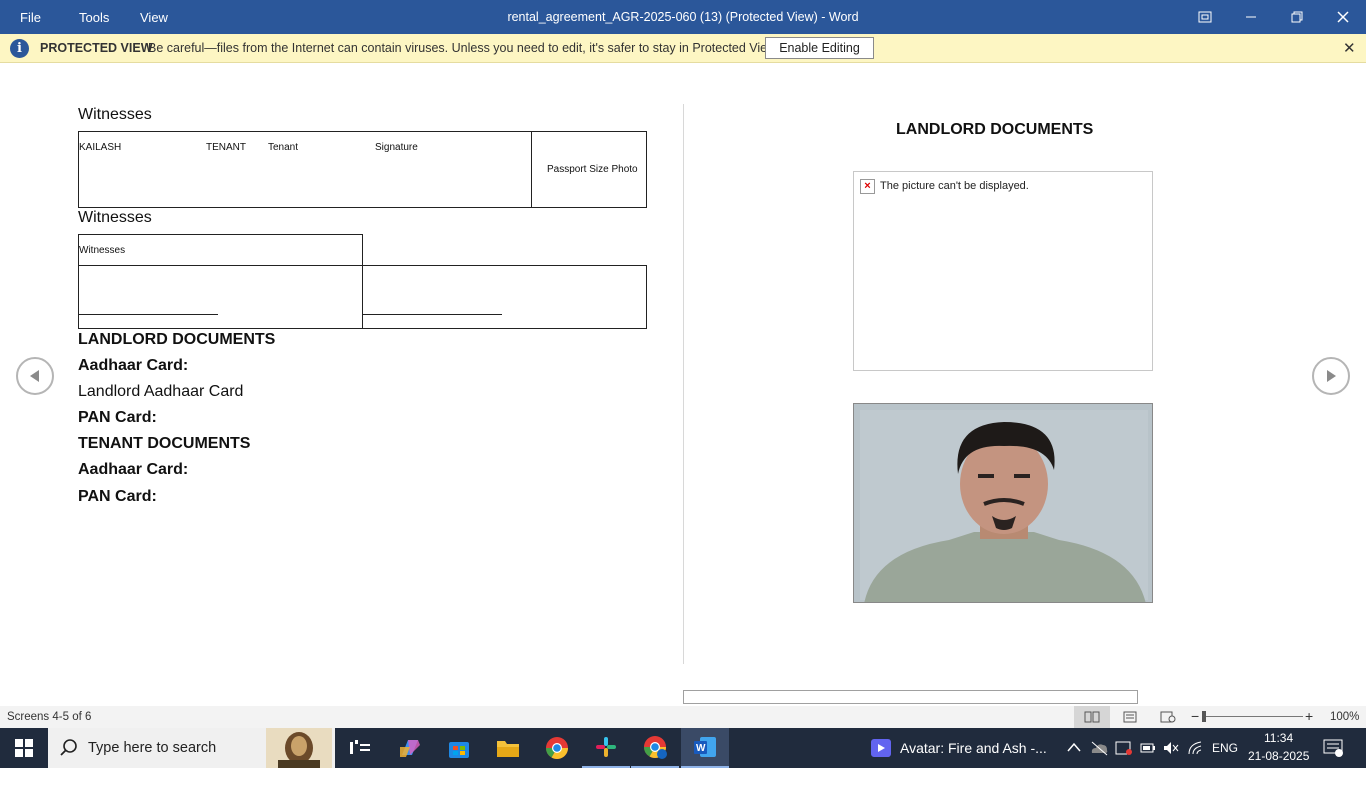 The image size is (1366, 789). I want to click on right-page-heading: LANDLORD DOCUMENTS, so click(995, 129).